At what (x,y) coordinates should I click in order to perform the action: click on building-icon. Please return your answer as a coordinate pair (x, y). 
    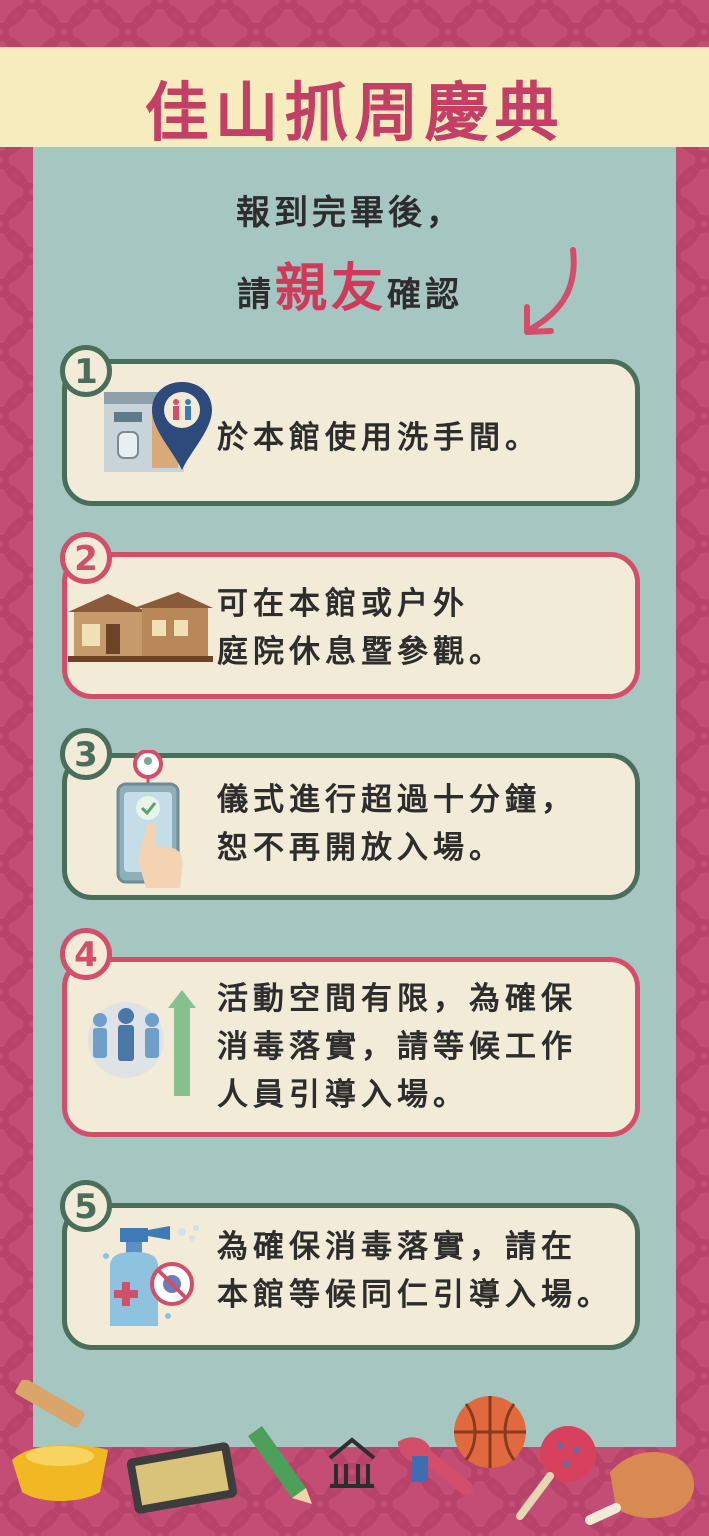
    Looking at the image, I should click on (140, 627).